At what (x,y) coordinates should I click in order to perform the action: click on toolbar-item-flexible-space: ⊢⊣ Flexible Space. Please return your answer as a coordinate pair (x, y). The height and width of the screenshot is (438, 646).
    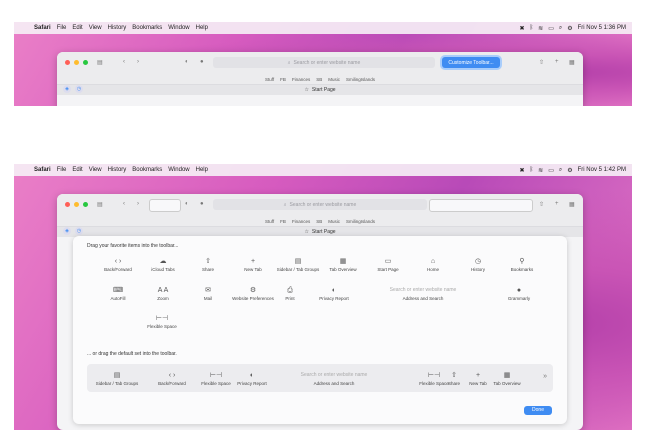
    Looking at the image, I should click on (162, 321).